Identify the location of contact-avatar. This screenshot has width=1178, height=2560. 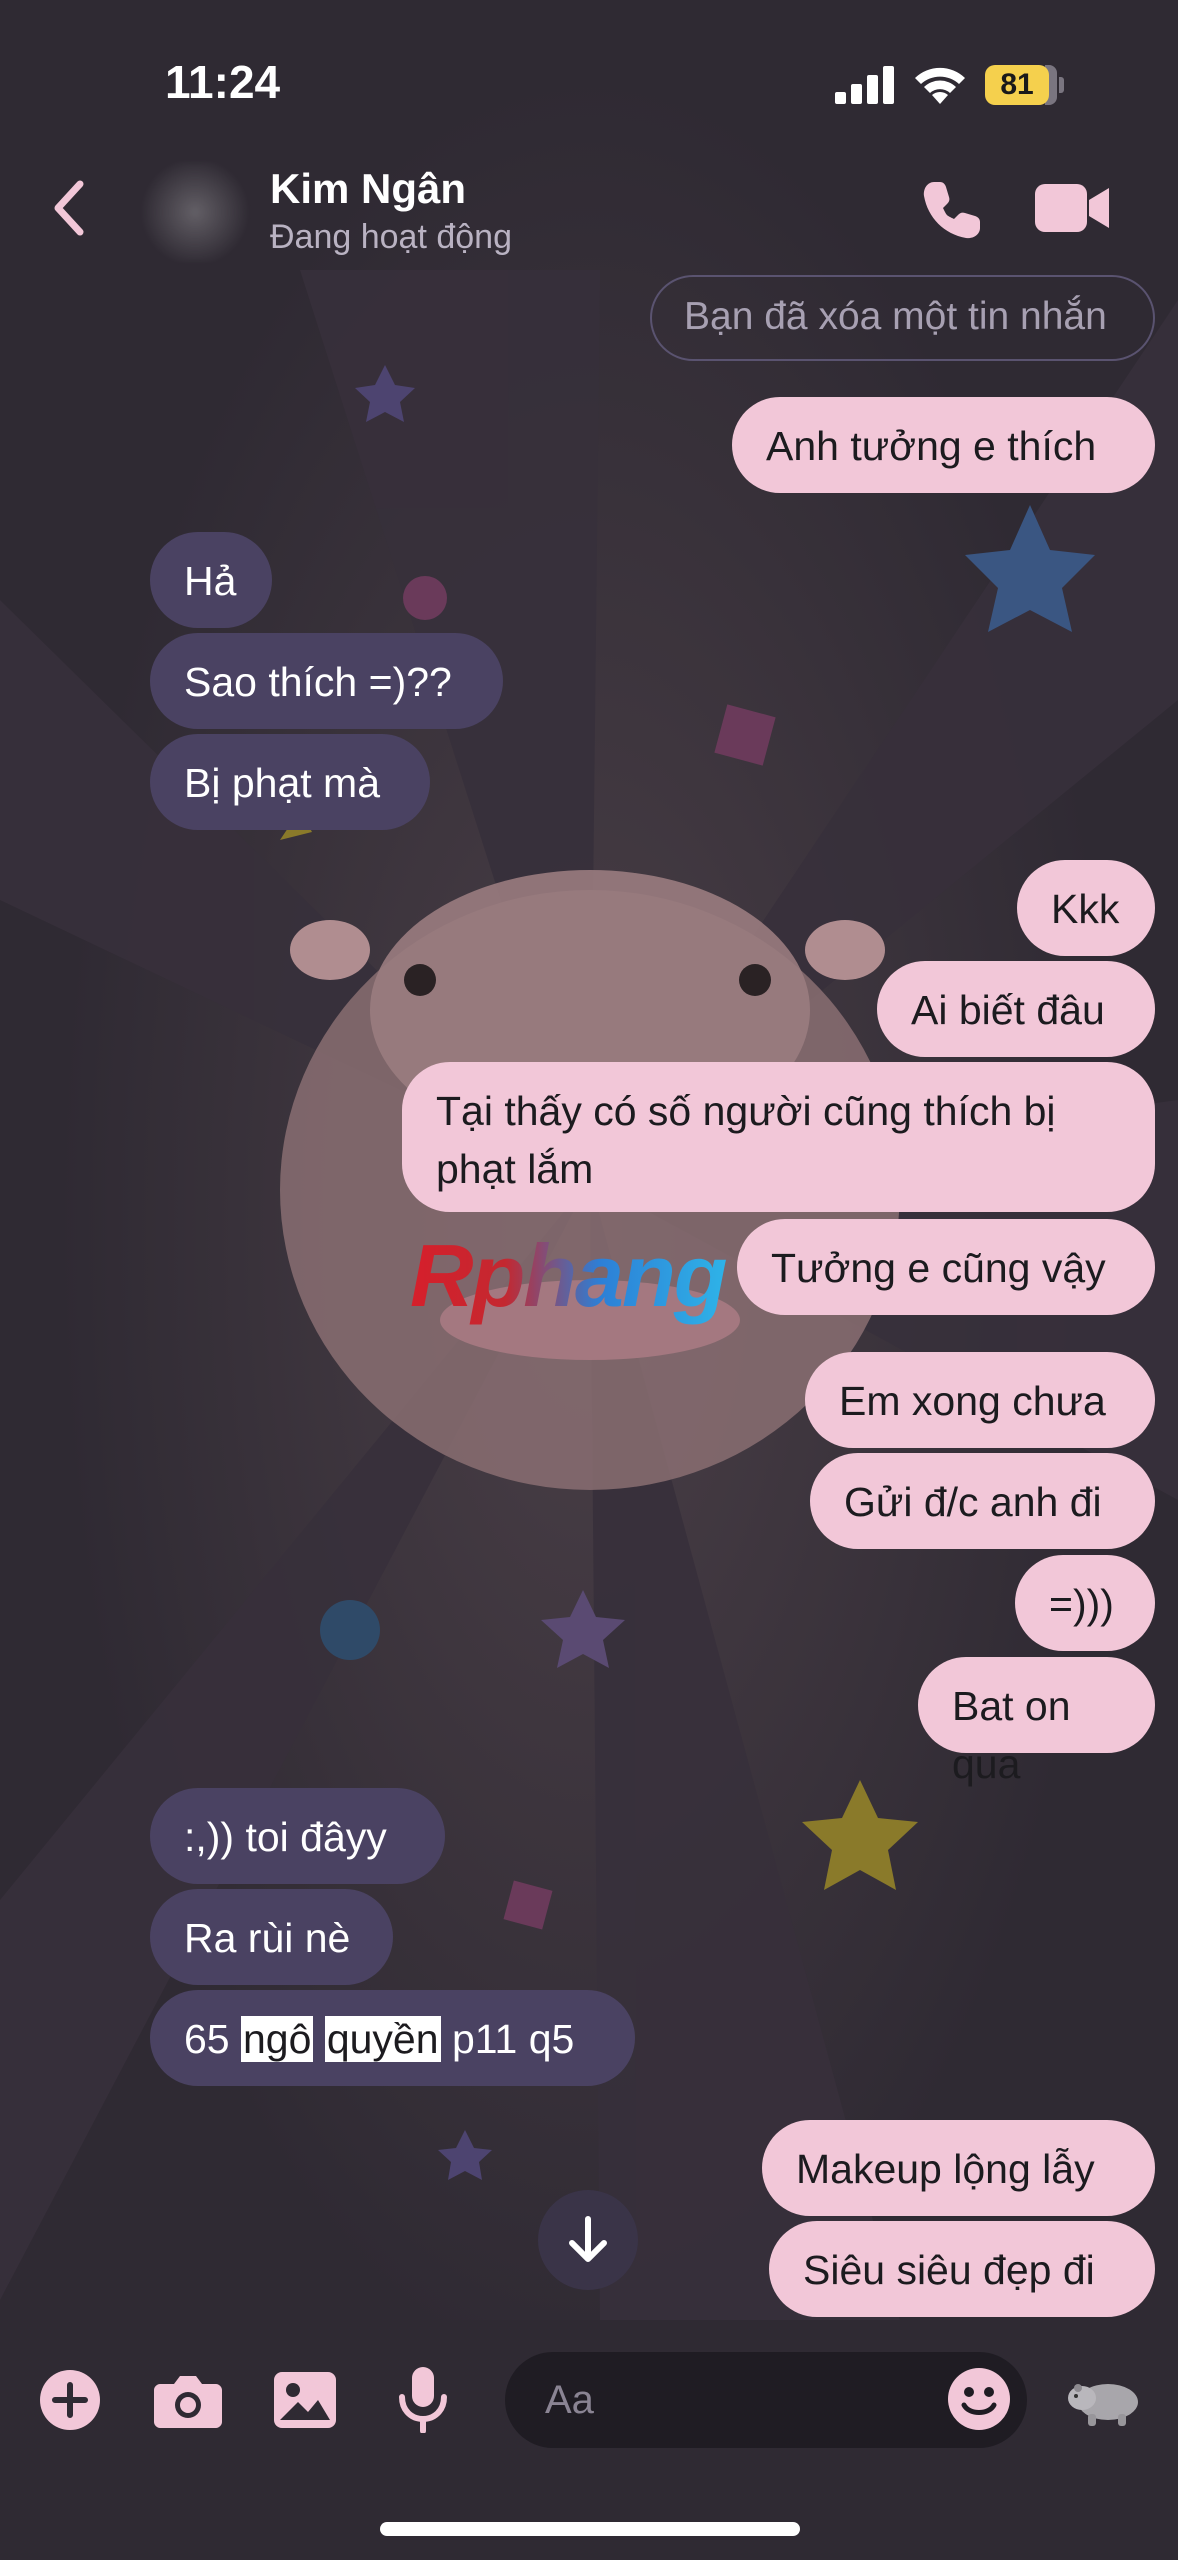
(195, 212).